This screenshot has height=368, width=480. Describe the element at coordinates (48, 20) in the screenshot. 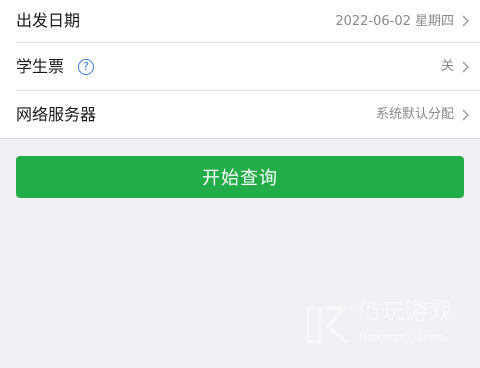

I see `departure-date-label: 出发日期` at that location.